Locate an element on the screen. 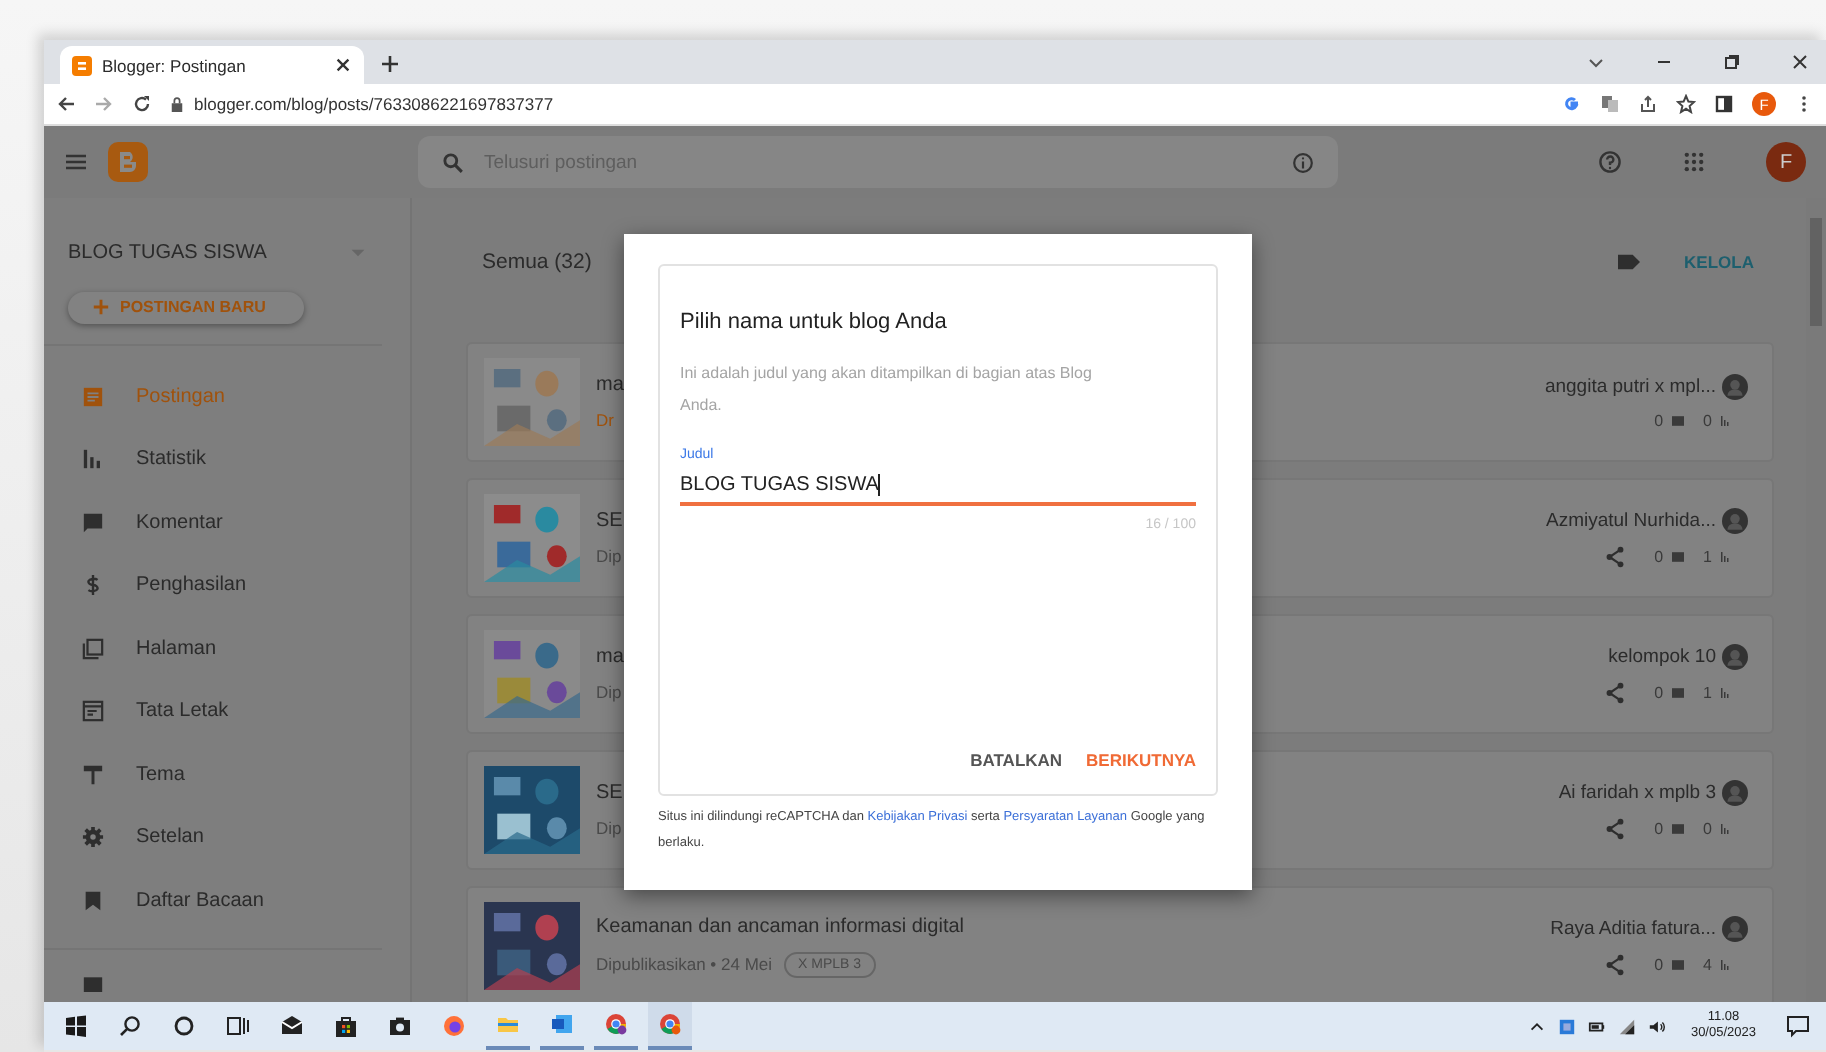  dialog-title: Pilih nama untuk blog Anda is located at coordinates (814, 322).